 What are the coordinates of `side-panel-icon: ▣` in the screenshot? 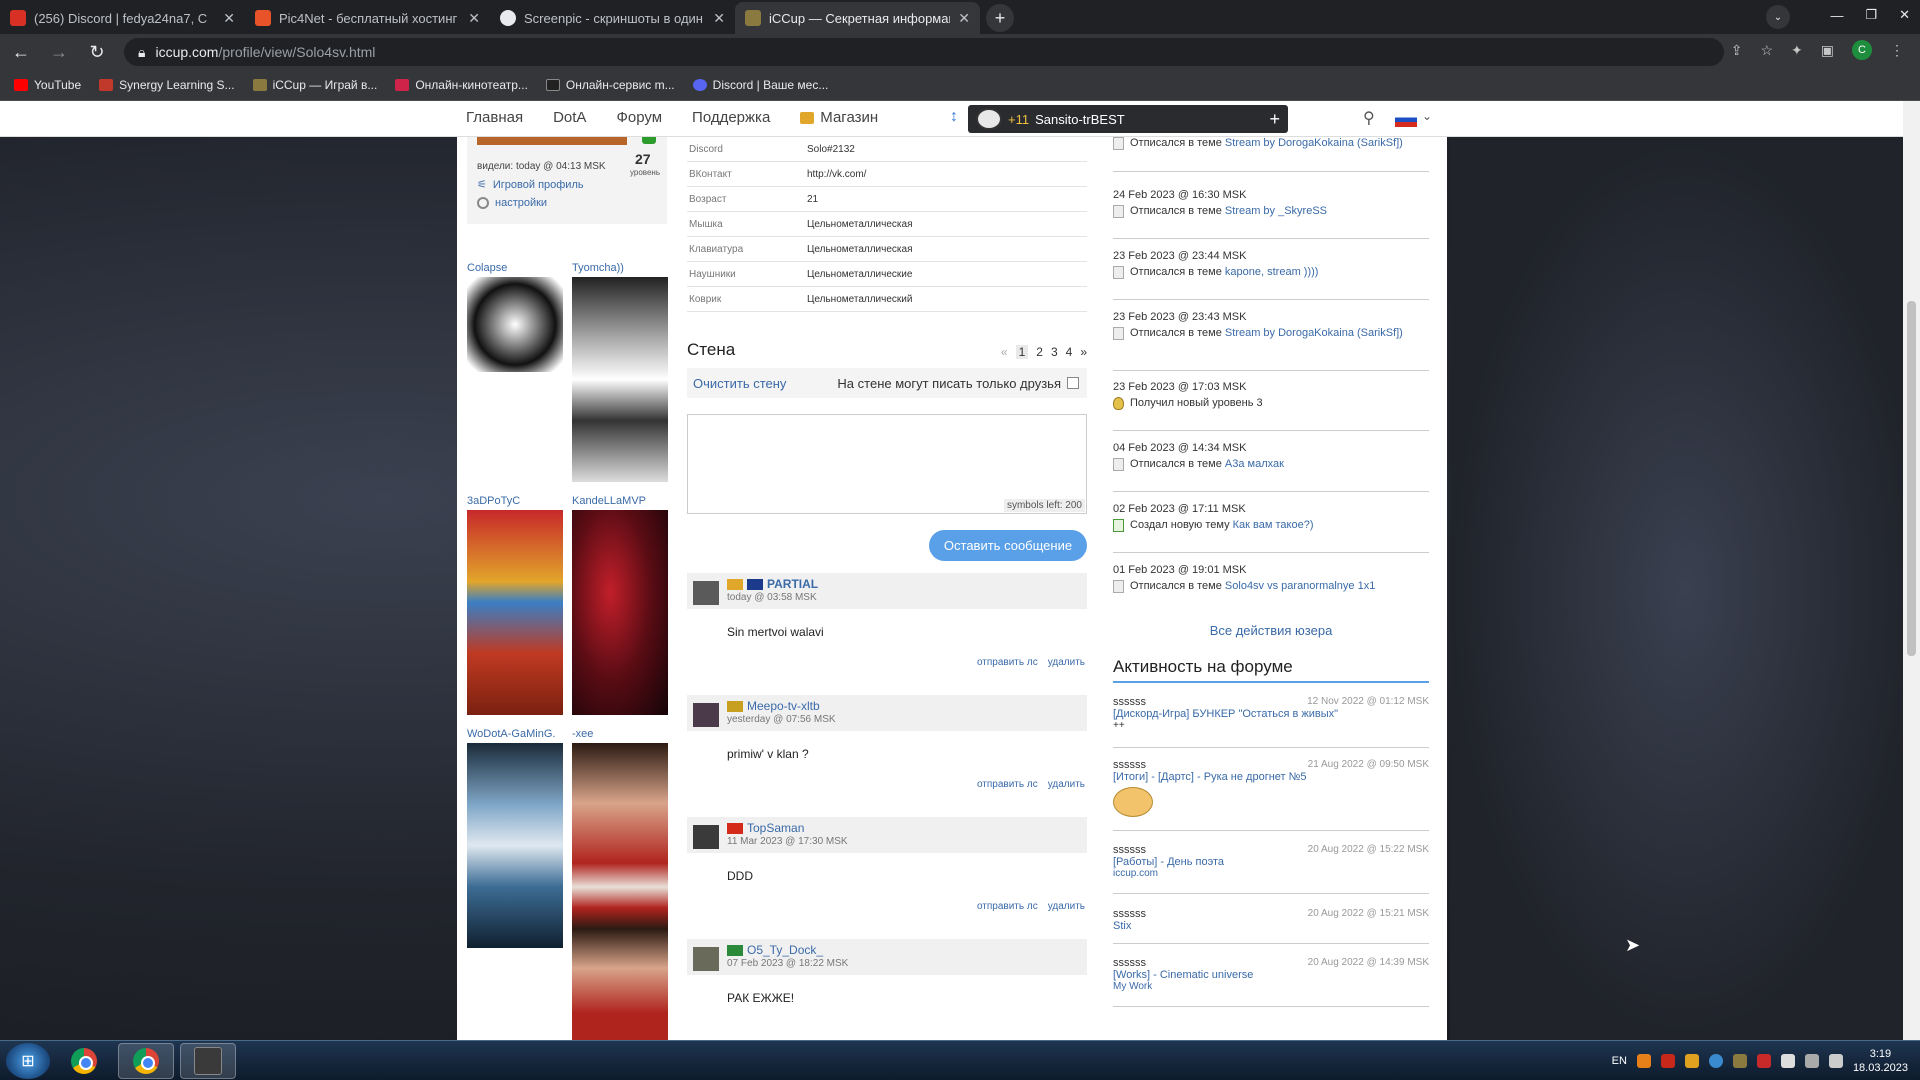 It's located at (1827, 50).